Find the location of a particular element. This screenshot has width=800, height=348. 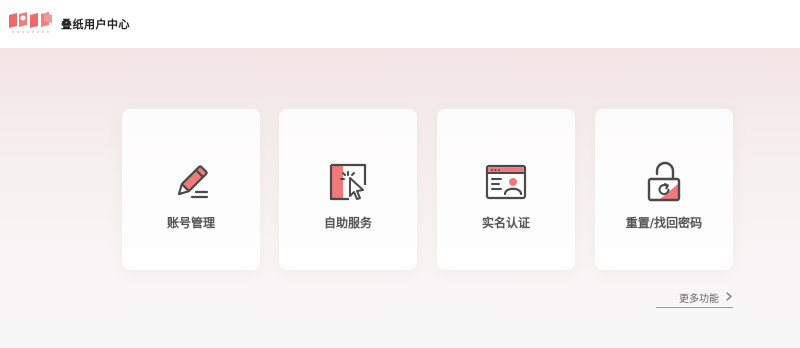

card-self-service: 自助服务 is located at coordinates (348, 189).